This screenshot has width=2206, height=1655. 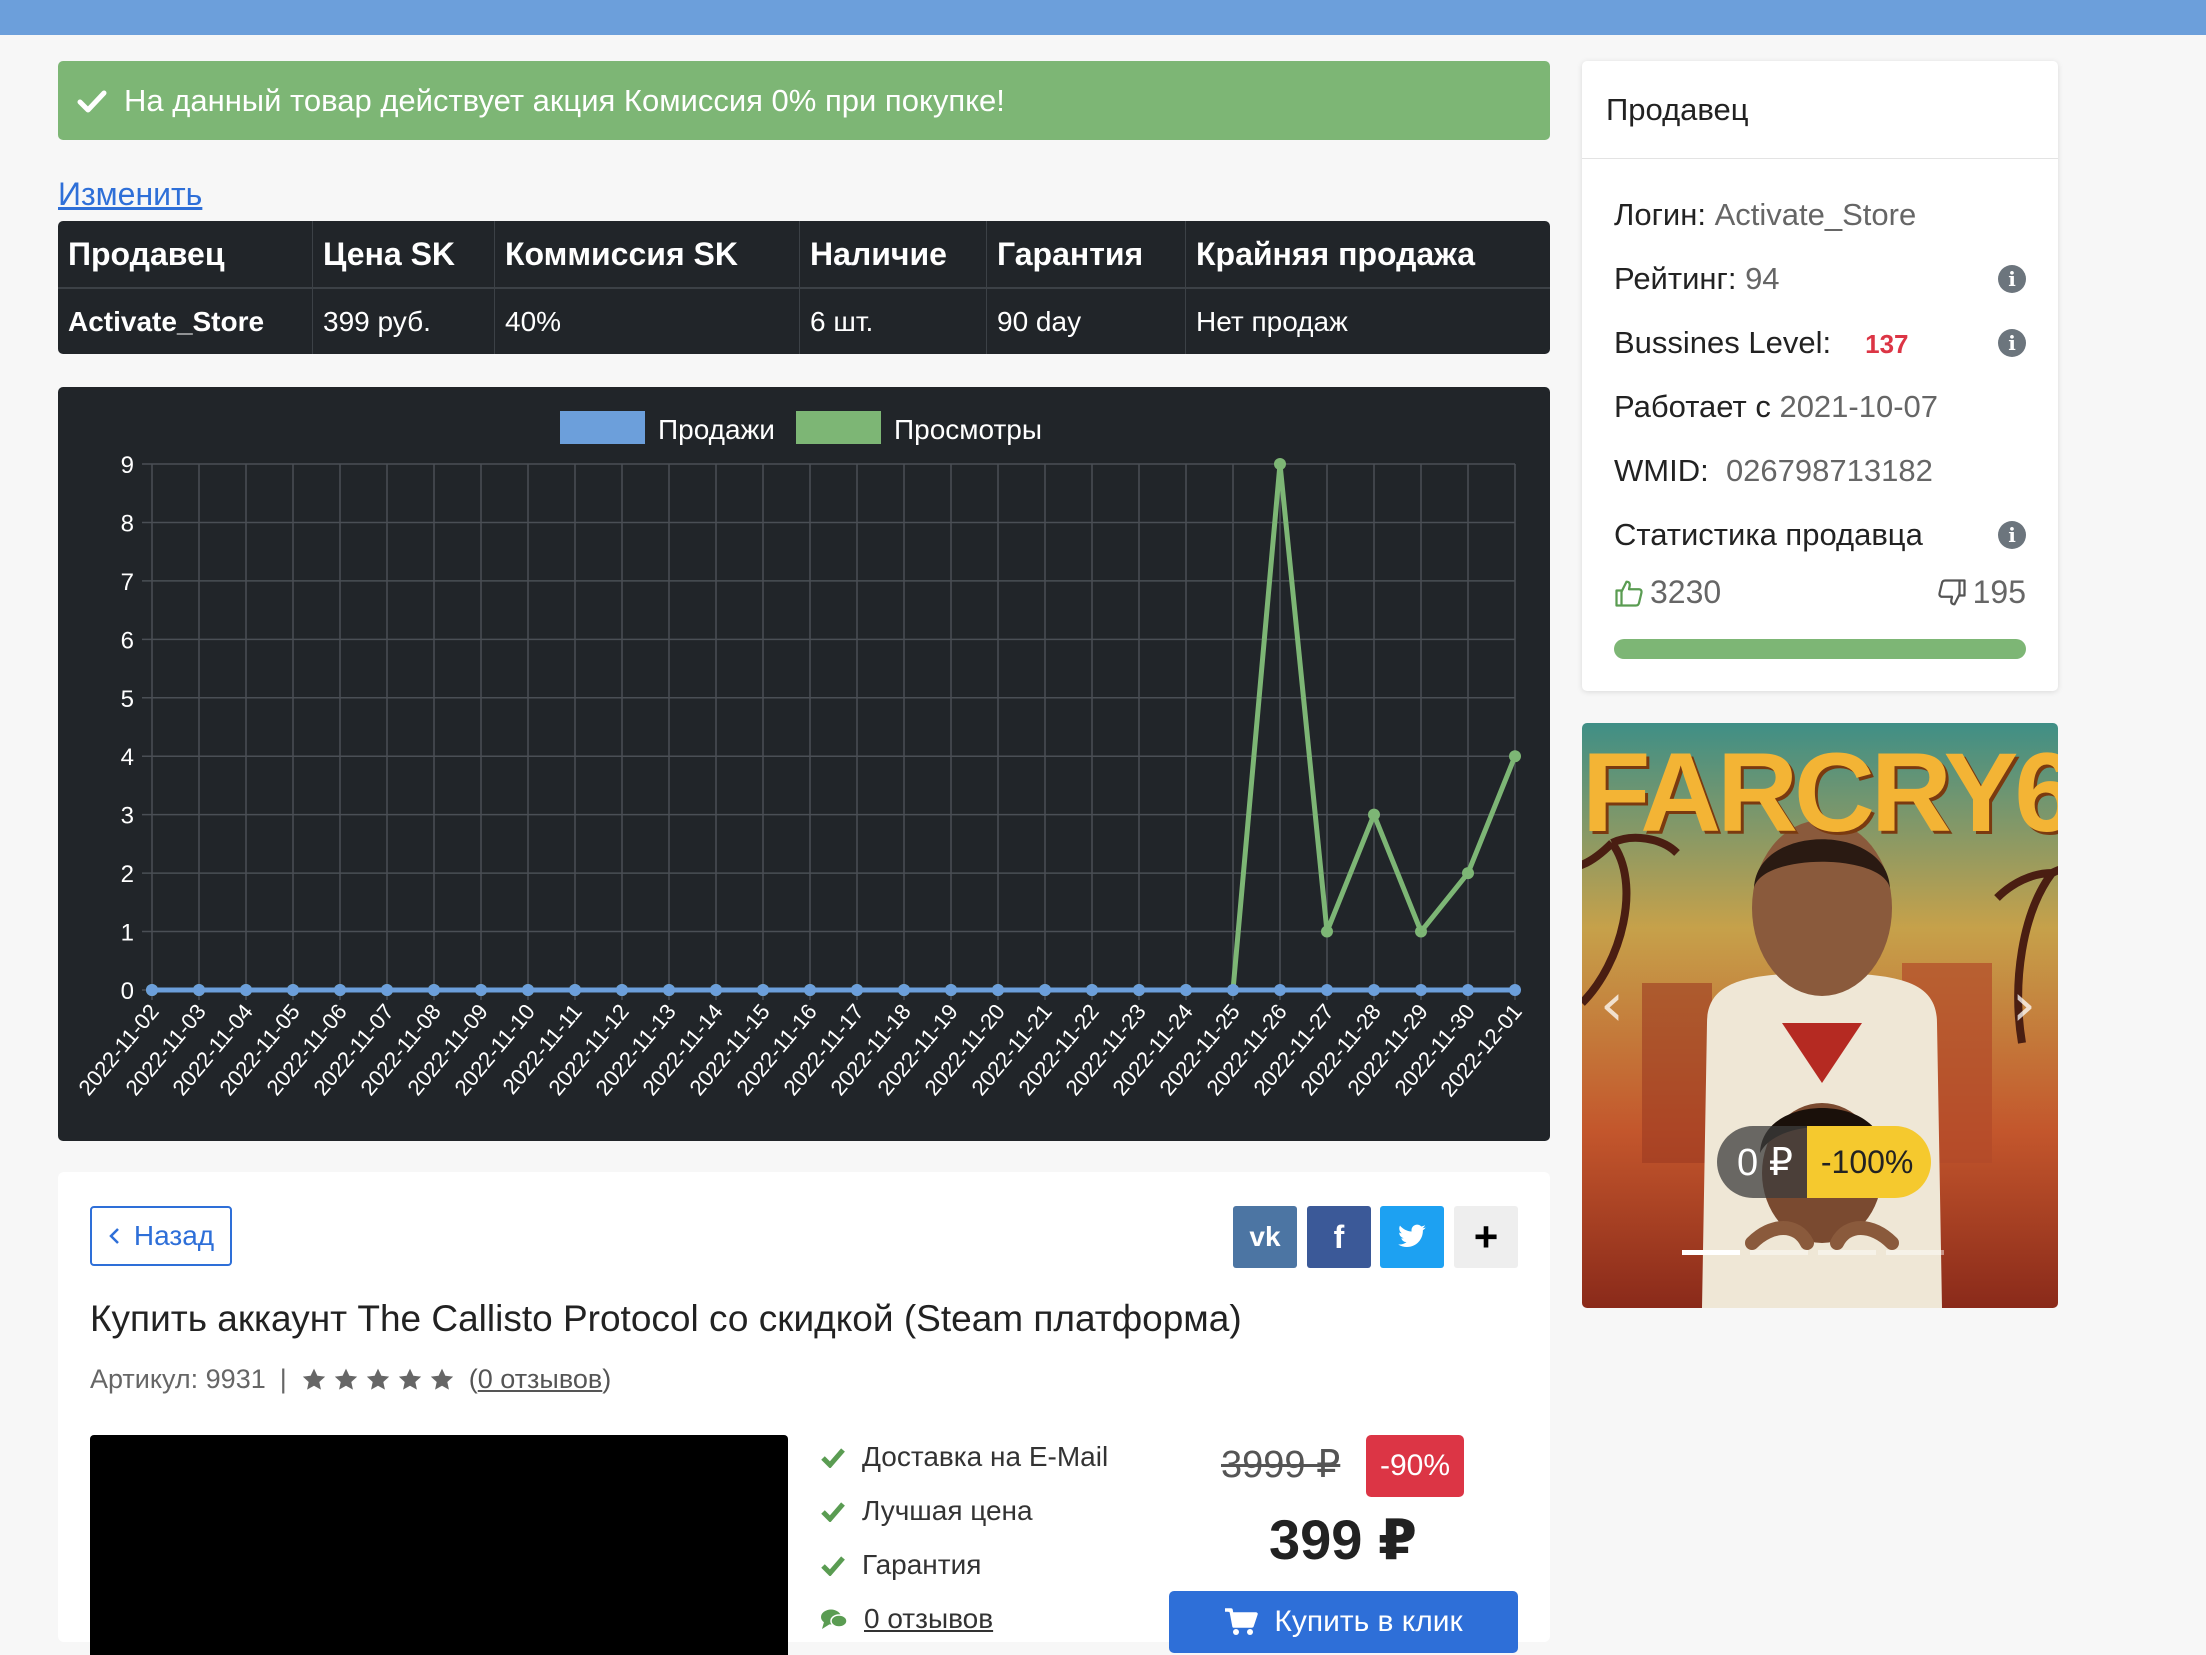 I want to click on feature-item: Лучшая цена, so click(x=964, y=1511).